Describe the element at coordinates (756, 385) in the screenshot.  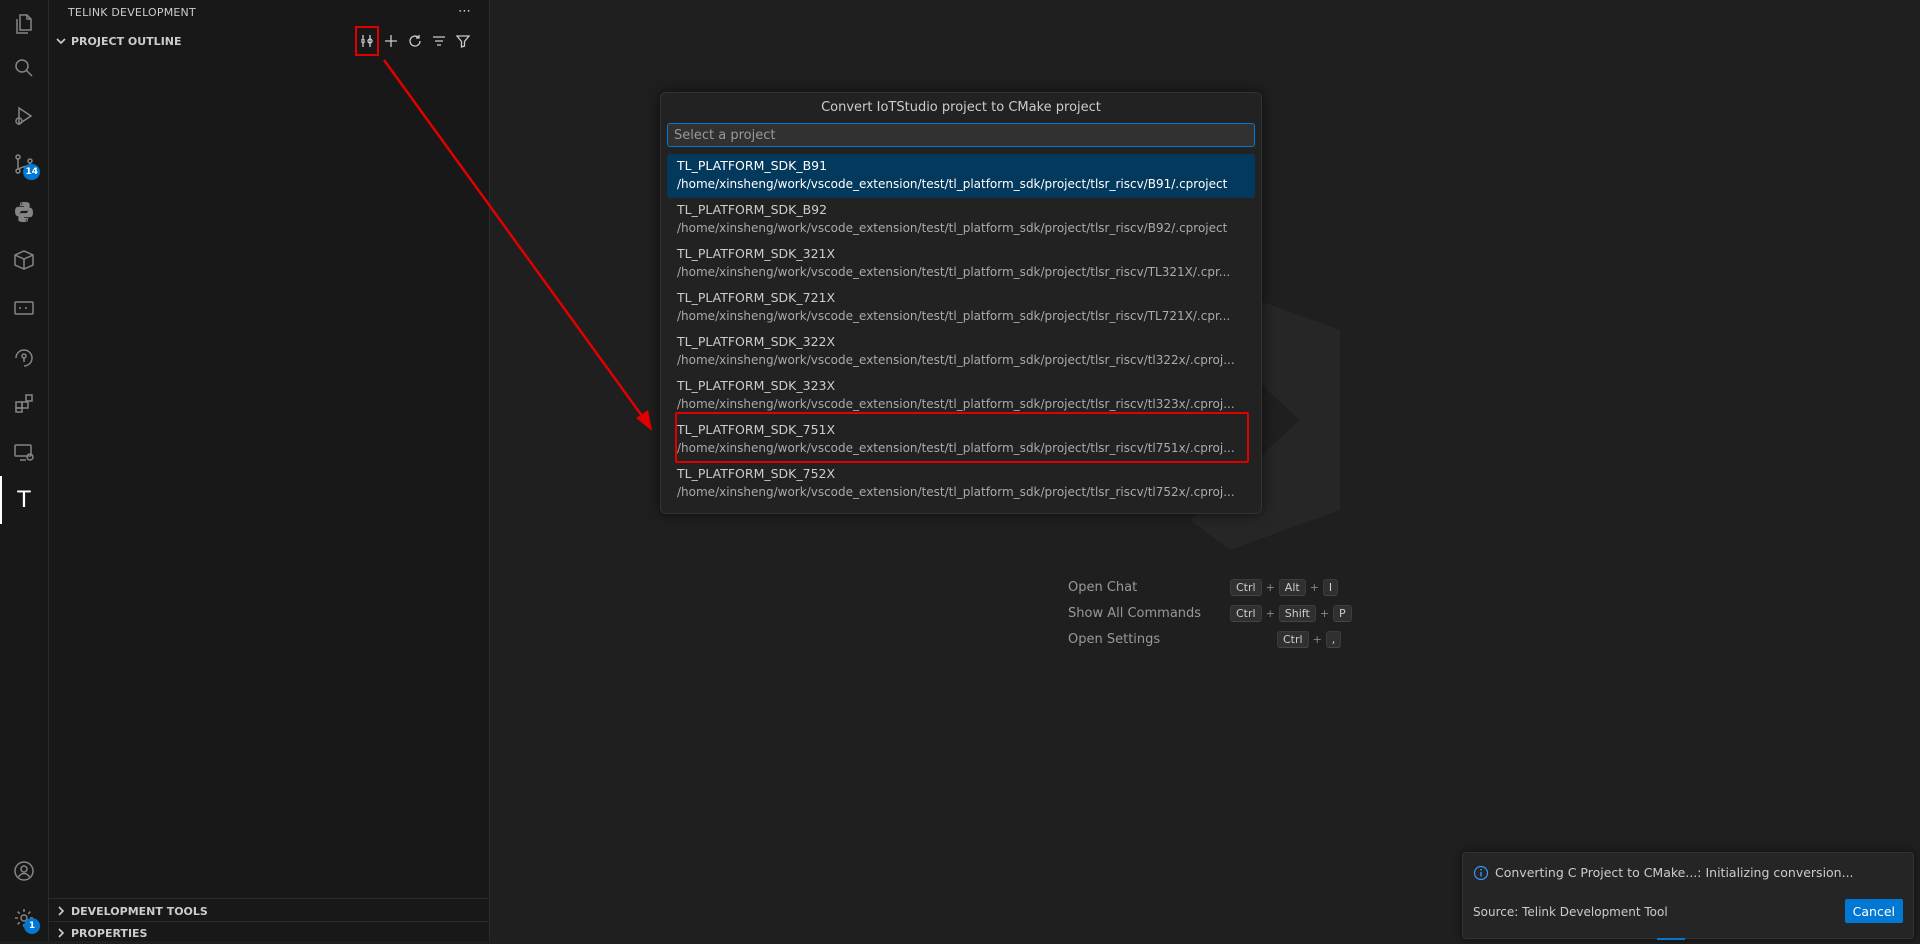
I see `project-name: TL_PLATFORM_SDK_323X` at that location.